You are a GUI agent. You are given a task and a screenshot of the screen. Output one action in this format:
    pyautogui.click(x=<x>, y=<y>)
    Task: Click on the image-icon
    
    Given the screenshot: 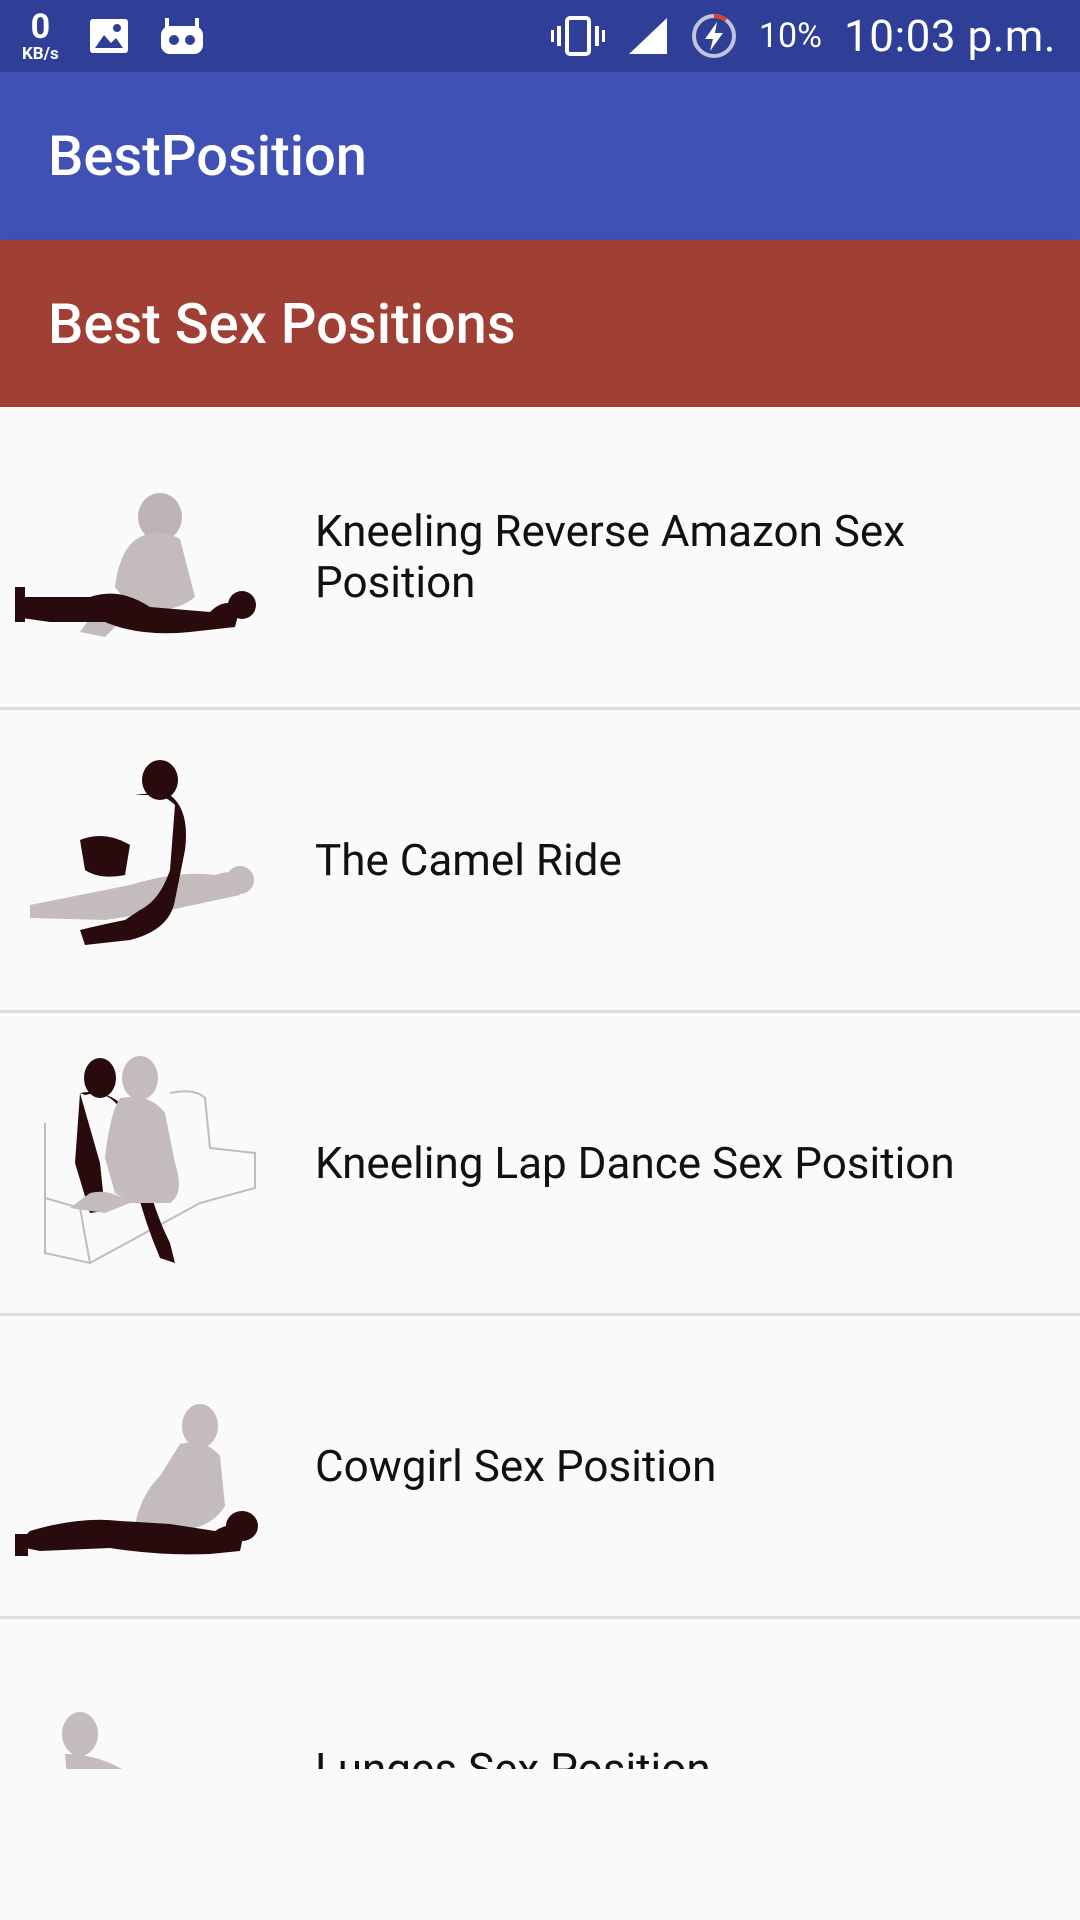 What is the action you would take?
    pyautogui.click(x=108, y=36)
    